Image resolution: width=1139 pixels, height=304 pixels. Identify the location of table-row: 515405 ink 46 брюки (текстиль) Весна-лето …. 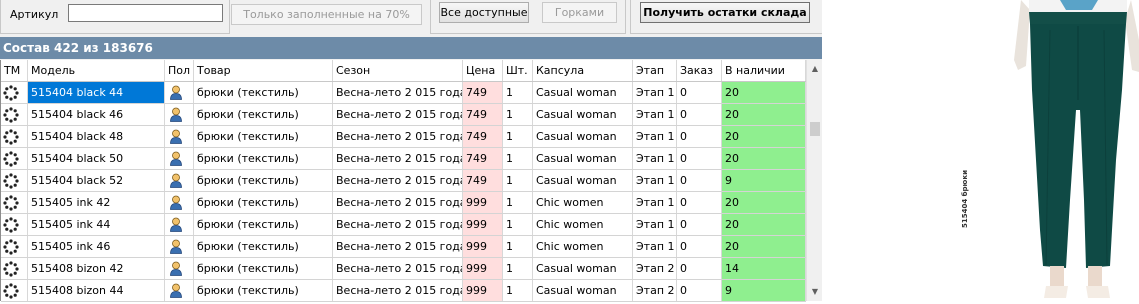
(403, 247).